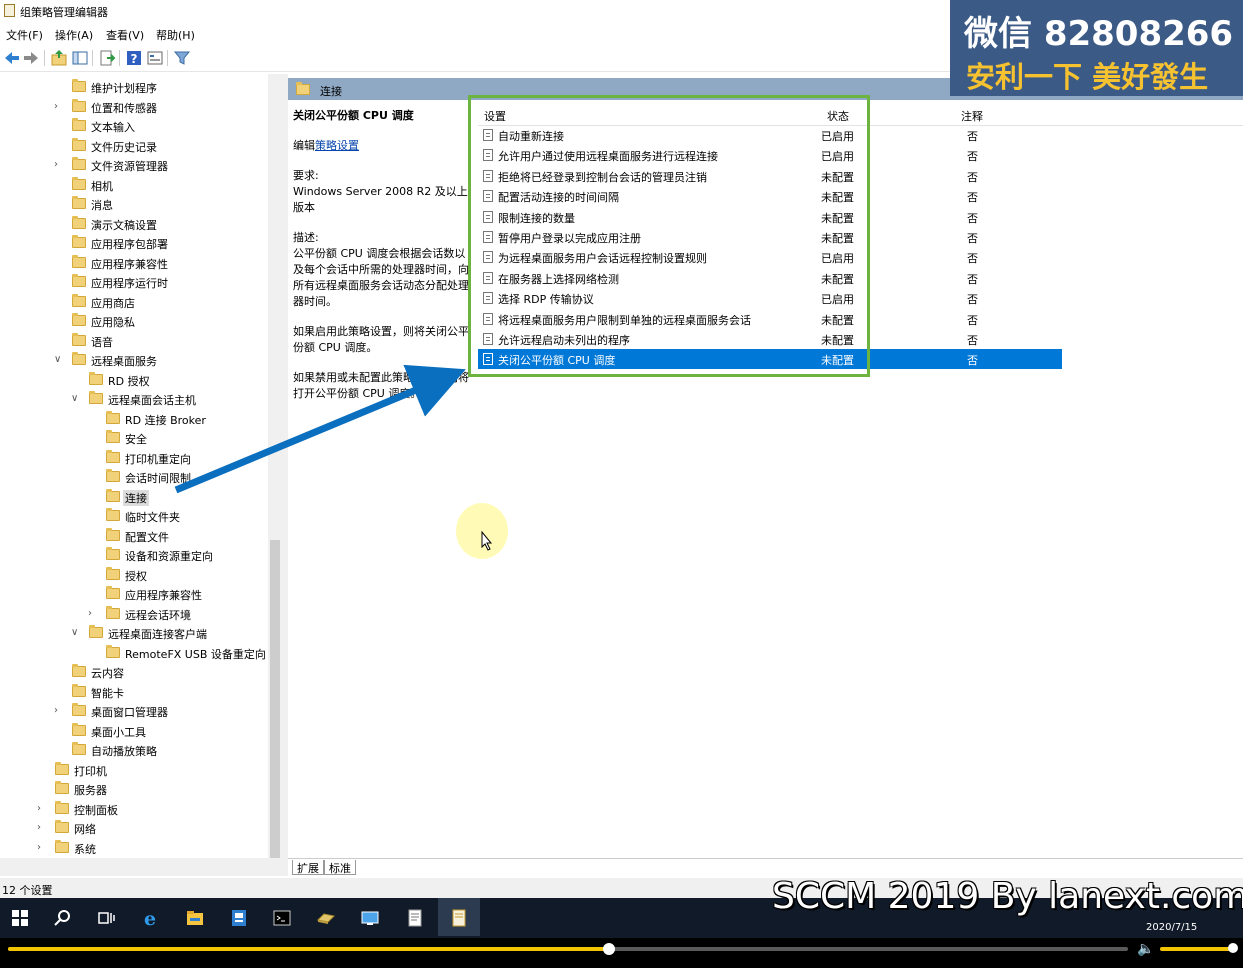 Image resolution: width=1243 pixels, height=968 pixels. What do you see at coordinates (150, 918) in the screenshot?
I see `internet-explorer-icon: e` at bounding box center [150, 918].